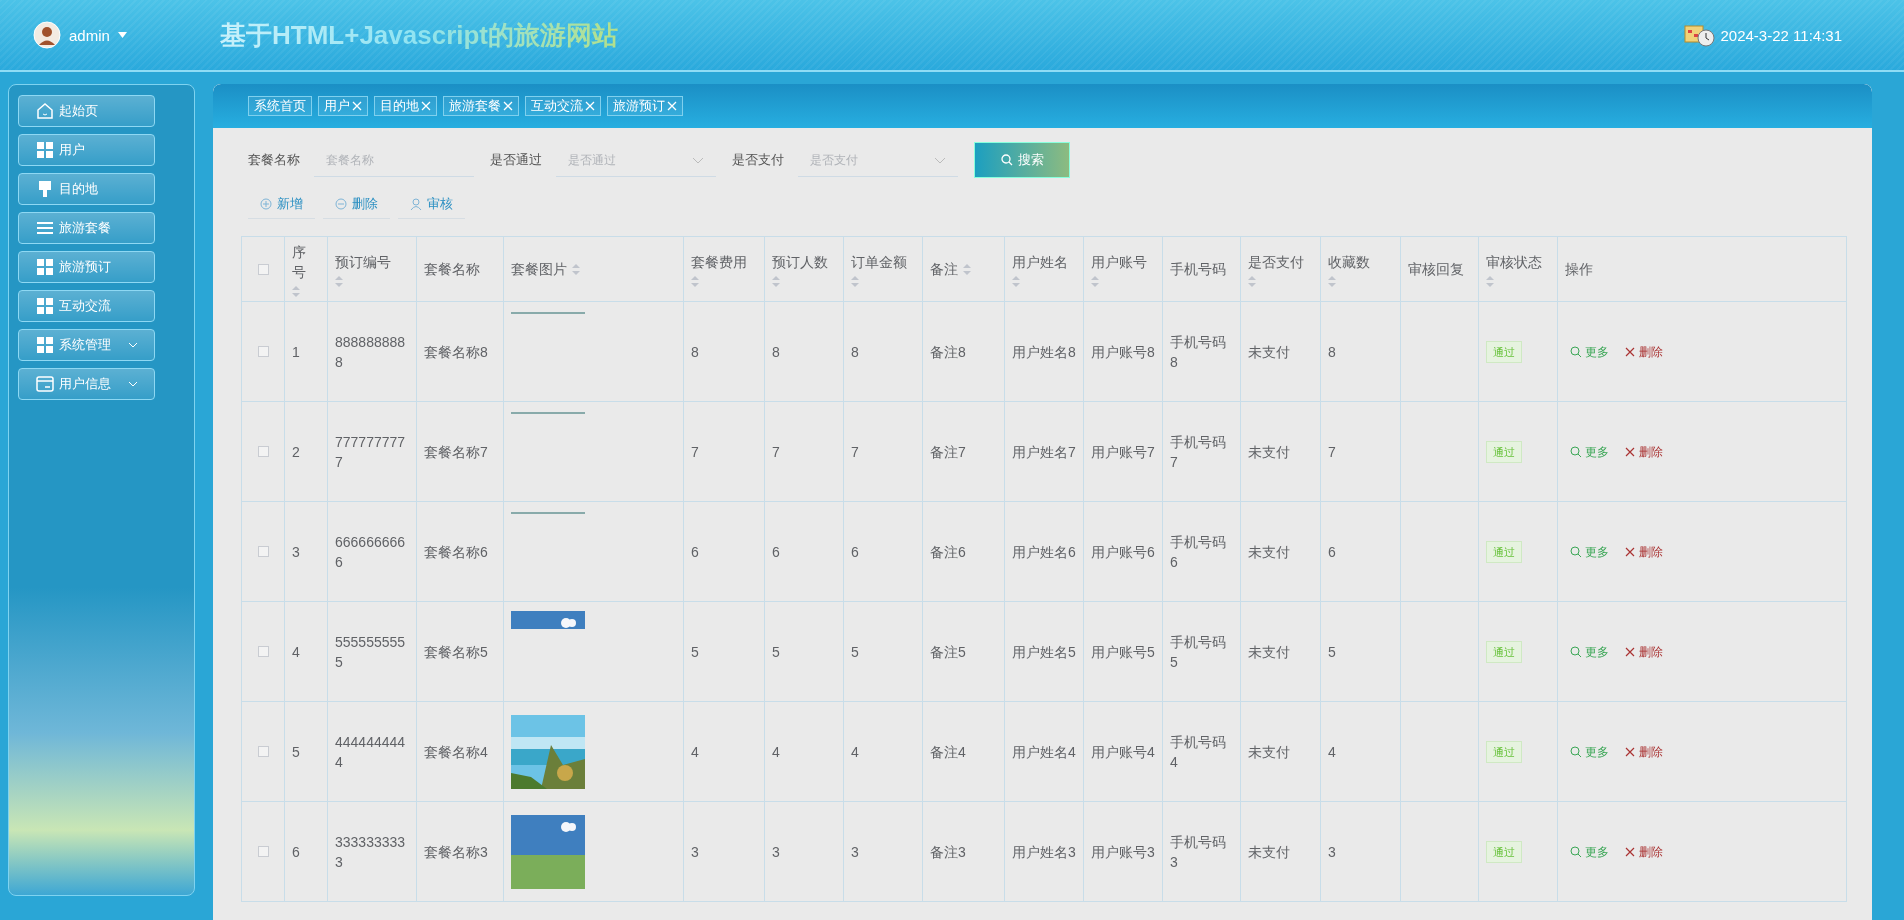  What do you see at coordinates (1504, 651) in the screenshot?
I see `status-badge: 通过` at bounding box center [1504, 651].